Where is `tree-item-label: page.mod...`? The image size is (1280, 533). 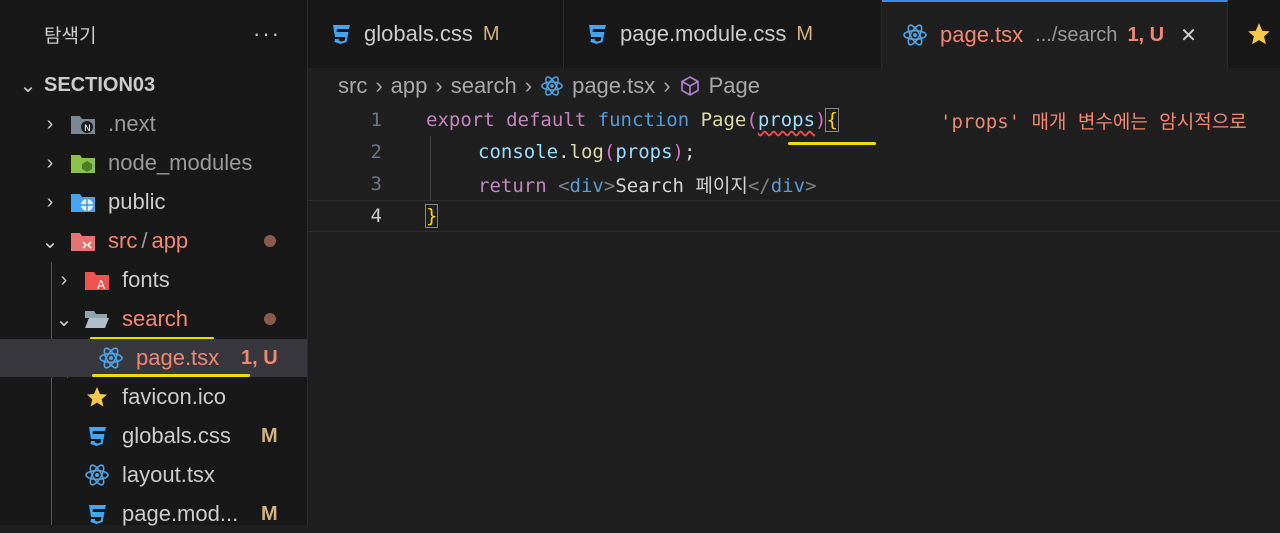 tree-item-label: page.mod... is located at coordinates (180, 513).